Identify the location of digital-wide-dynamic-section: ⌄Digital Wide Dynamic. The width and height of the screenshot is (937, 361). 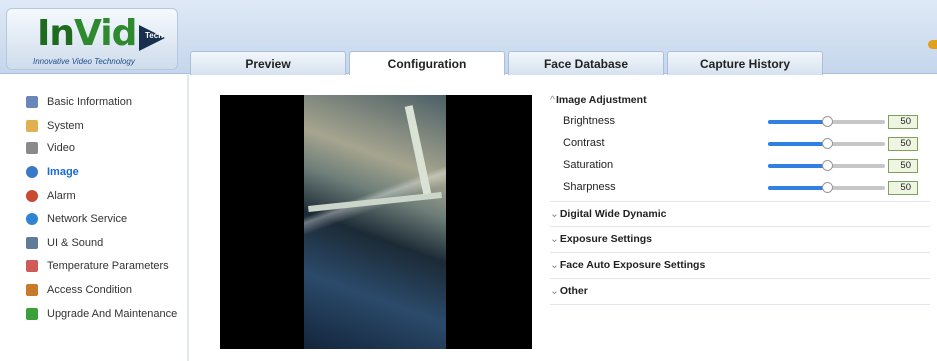
(740, 214).